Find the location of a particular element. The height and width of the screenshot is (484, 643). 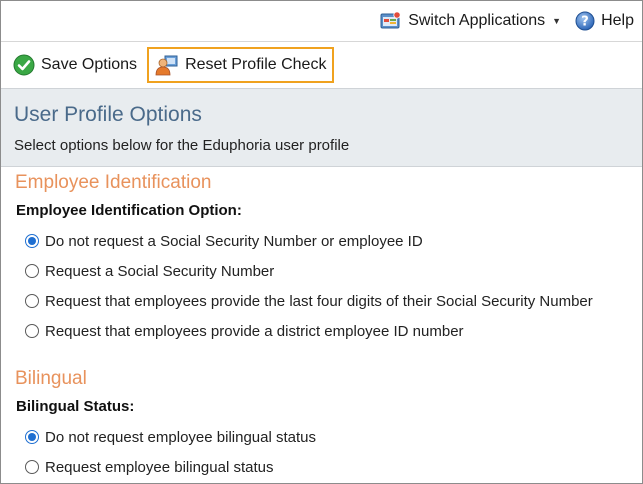

bilingual-status-label: Bilingual Status: is located at coordinates (75, 406).